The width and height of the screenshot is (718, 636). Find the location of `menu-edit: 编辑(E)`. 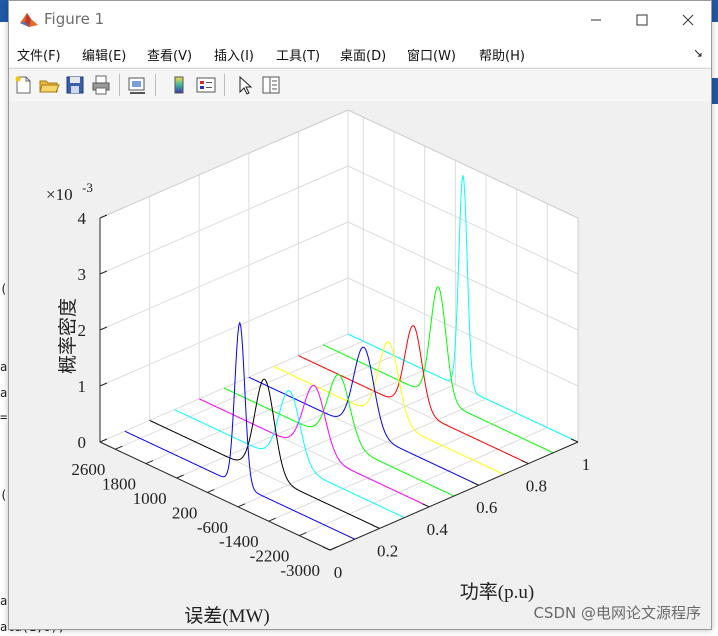

menu-edit: 编辑(E) is located at coordinates (104, 54).